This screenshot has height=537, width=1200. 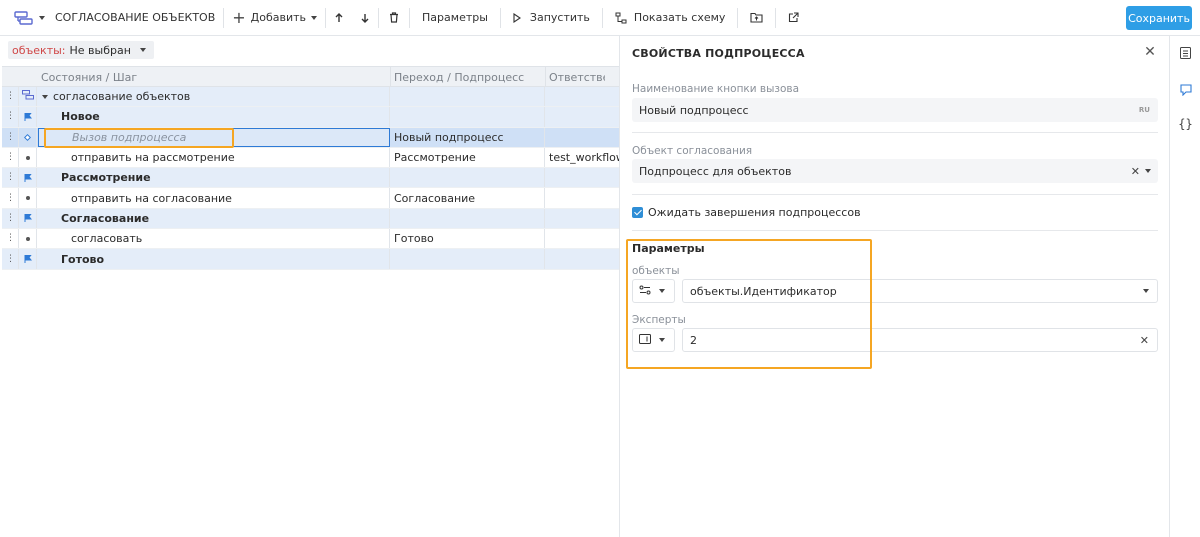 What do you see at coordinates (895, 132) in the screenshot?
I see `divider` at bounding box center [895, 132].